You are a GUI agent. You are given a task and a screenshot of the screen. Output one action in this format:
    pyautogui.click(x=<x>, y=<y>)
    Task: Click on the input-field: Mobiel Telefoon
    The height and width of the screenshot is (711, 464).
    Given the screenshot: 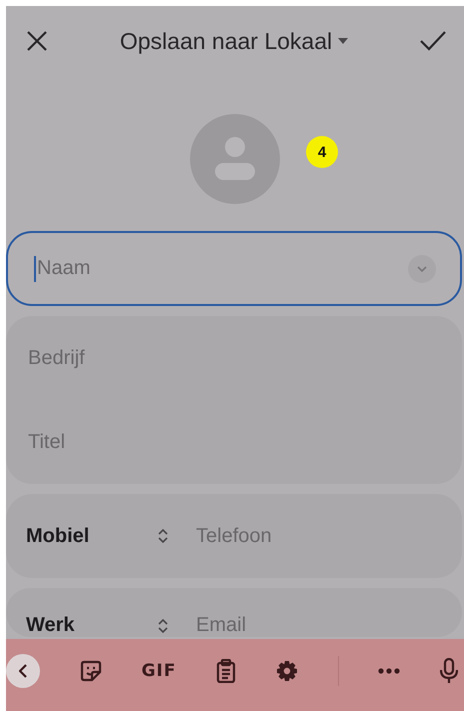 What is the action you would take?
    pyautogui.click(x=234, y=536)
    